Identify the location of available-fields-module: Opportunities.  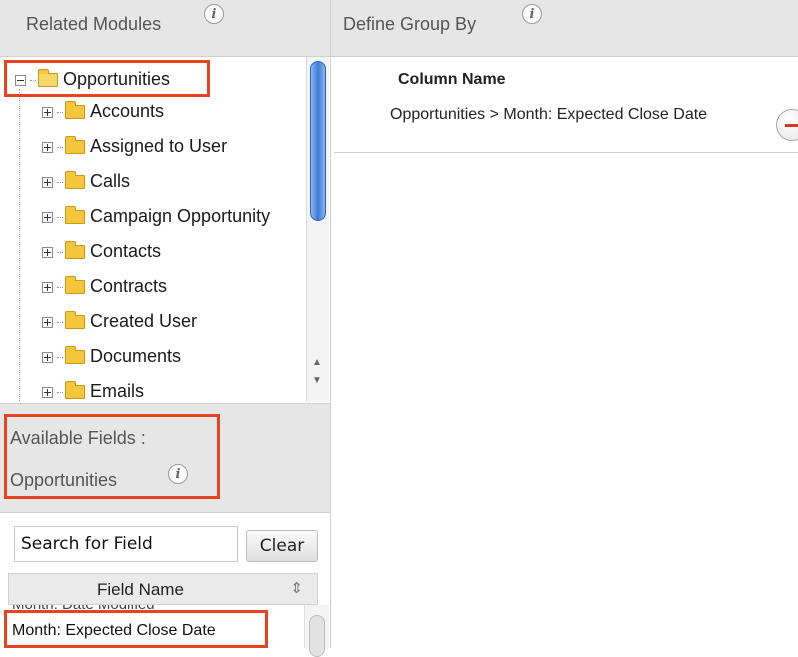
(64, 480).